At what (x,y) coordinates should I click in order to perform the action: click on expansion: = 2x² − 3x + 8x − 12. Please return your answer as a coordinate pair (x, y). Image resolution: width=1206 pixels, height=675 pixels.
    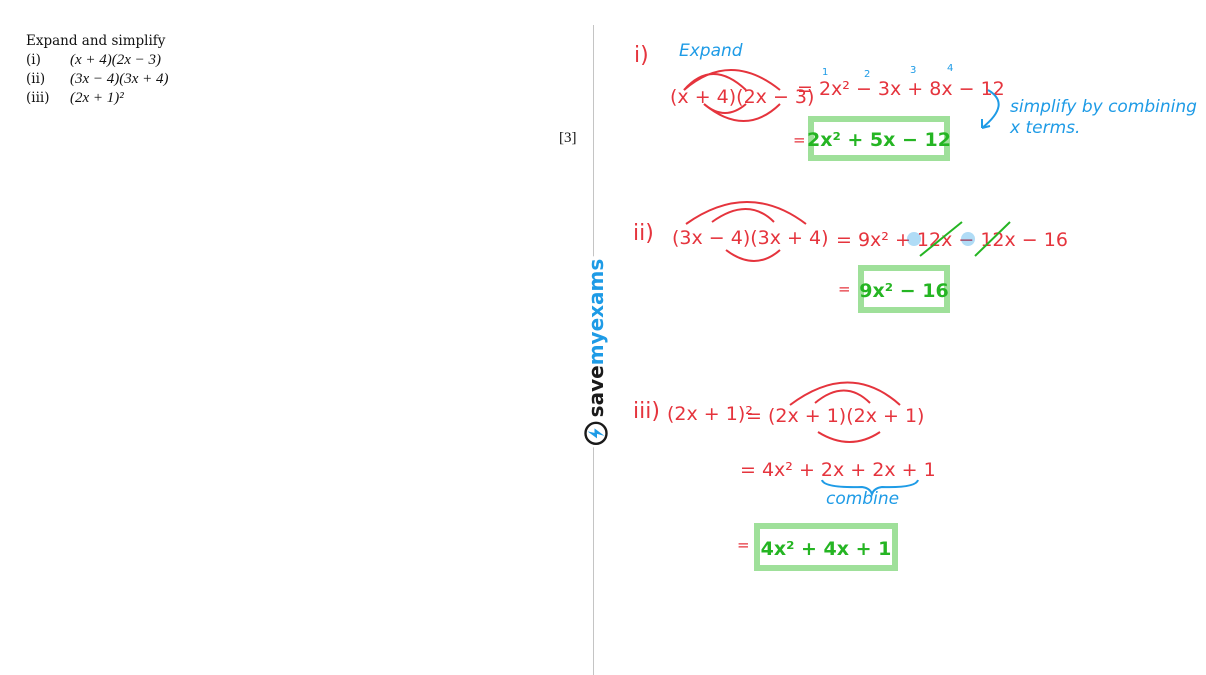
    Looking at the image, I should click on (901, 89).